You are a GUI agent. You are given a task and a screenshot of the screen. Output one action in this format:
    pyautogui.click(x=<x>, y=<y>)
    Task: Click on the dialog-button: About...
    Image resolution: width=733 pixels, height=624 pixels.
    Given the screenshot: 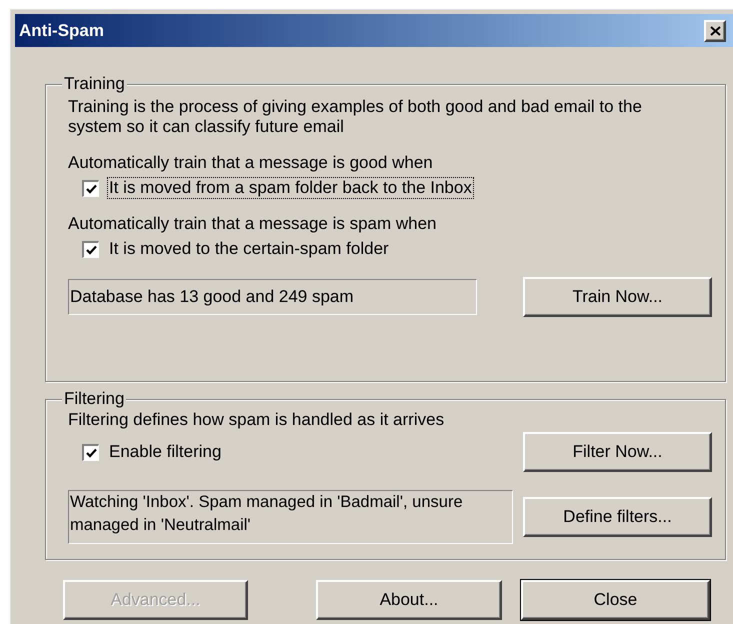 What is the action you would take?
    pyautogui.click(x=409, y=600)
    